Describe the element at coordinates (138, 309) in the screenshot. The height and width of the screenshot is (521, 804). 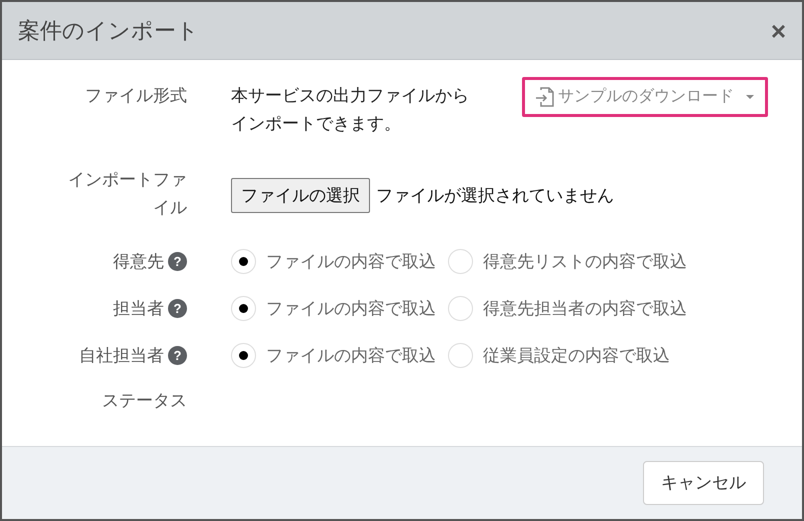
I see `field-label: 担当者` at that location.